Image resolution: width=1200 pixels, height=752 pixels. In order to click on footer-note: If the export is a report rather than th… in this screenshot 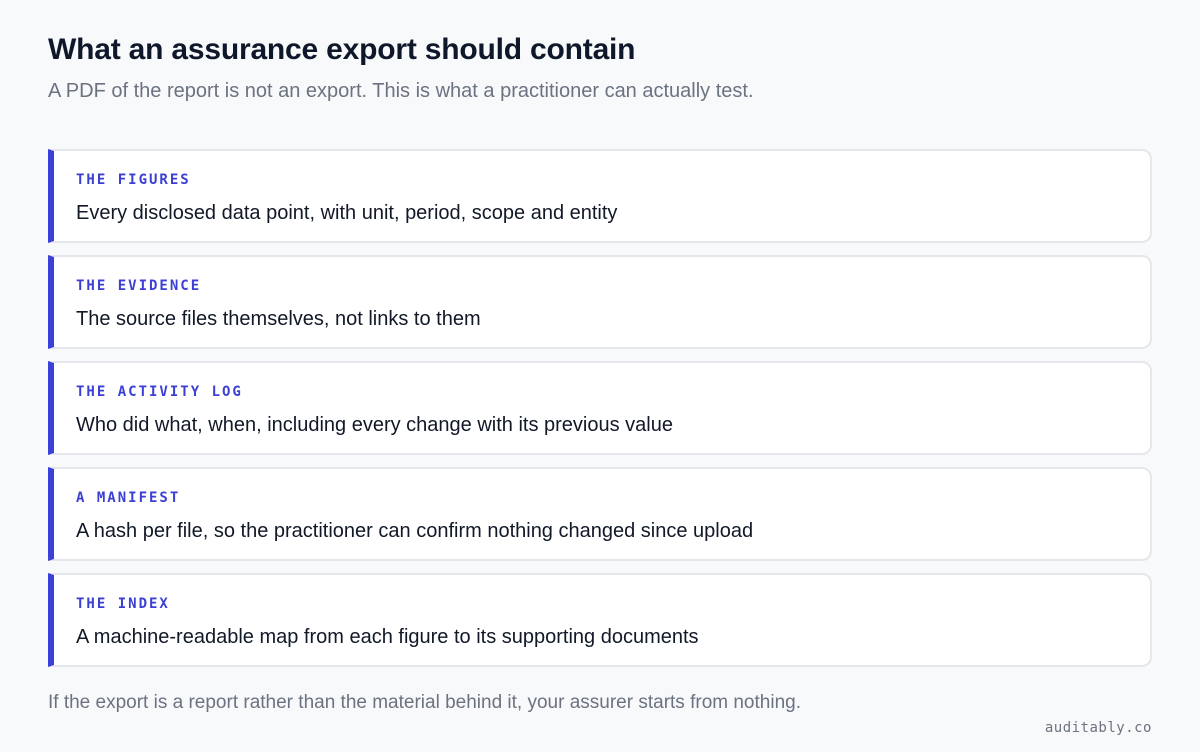, I will do `click(424, 702)`.